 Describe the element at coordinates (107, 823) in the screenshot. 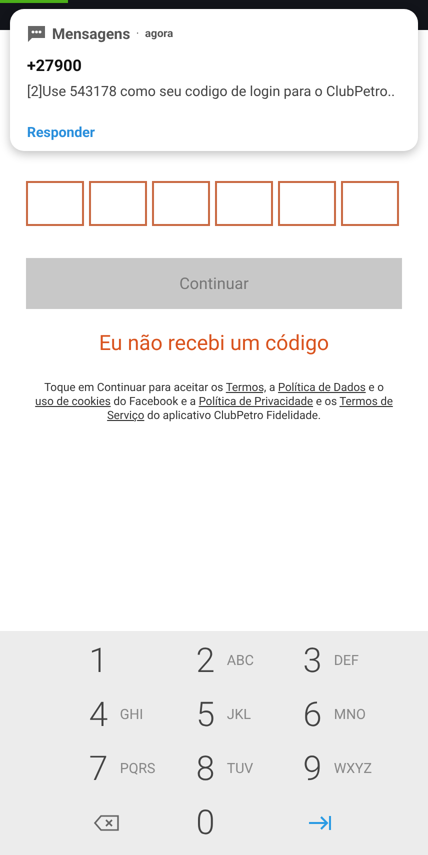

I see `backspace-icon` at that location.